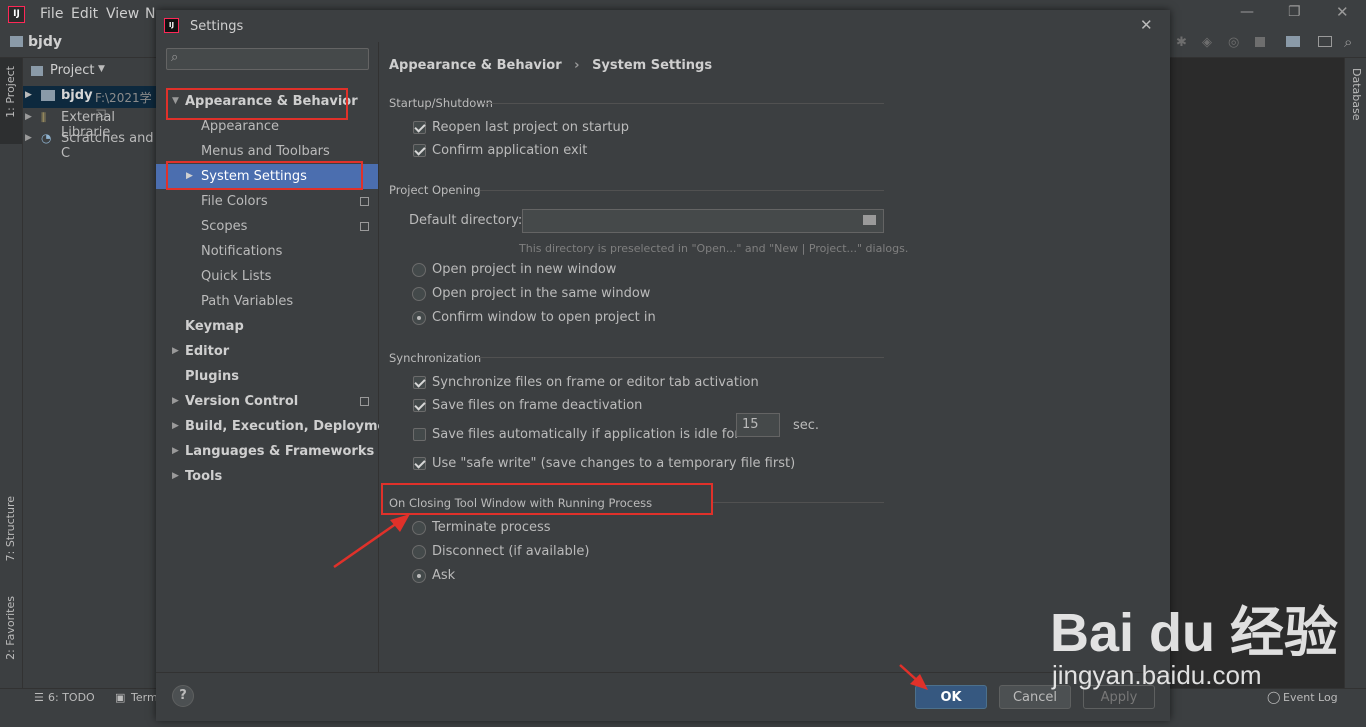 This screenshot has width=1366, height=727. I want to click on baidu-watermark: Bai du 经验 jingyan.baidu.com, so click(1200, 635).